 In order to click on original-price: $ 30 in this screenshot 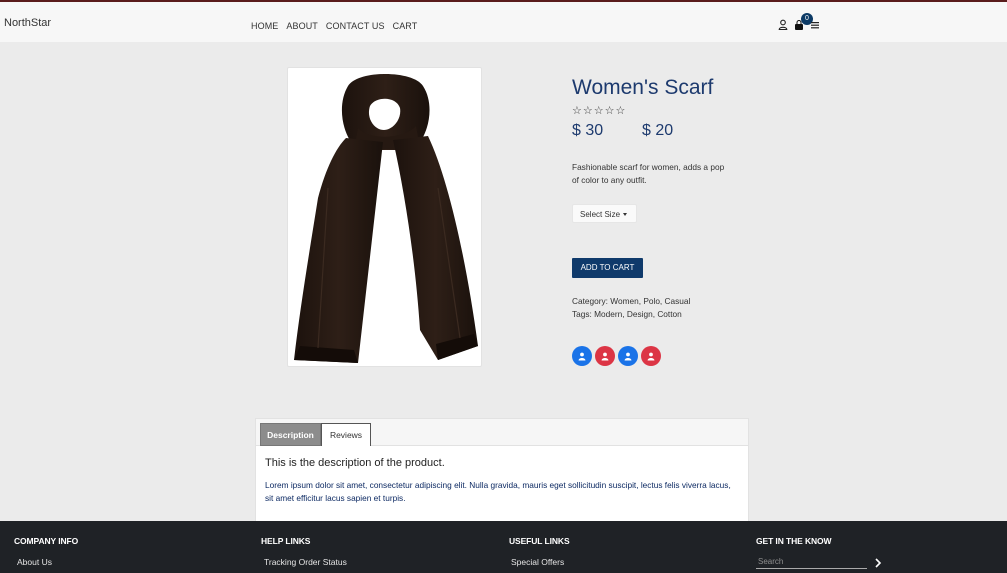, I will do `click(588, 130)`.